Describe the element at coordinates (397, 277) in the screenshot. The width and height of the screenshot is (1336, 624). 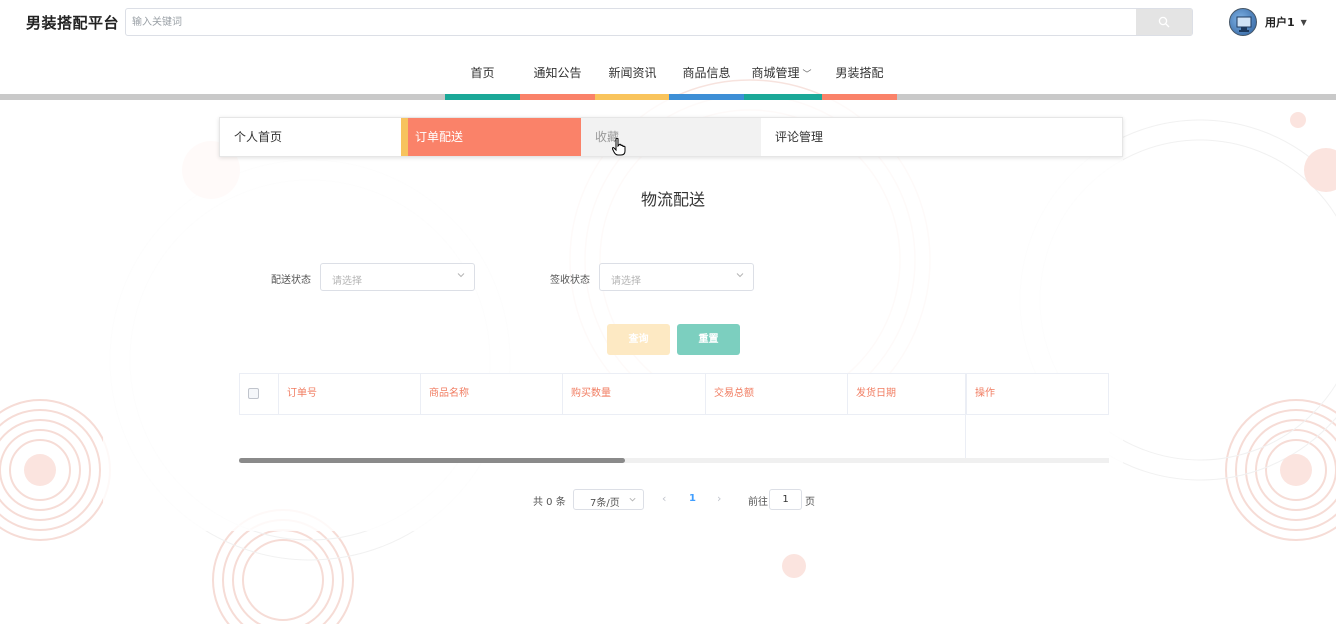
I see `delivery-status-select: 请选择` at that location.